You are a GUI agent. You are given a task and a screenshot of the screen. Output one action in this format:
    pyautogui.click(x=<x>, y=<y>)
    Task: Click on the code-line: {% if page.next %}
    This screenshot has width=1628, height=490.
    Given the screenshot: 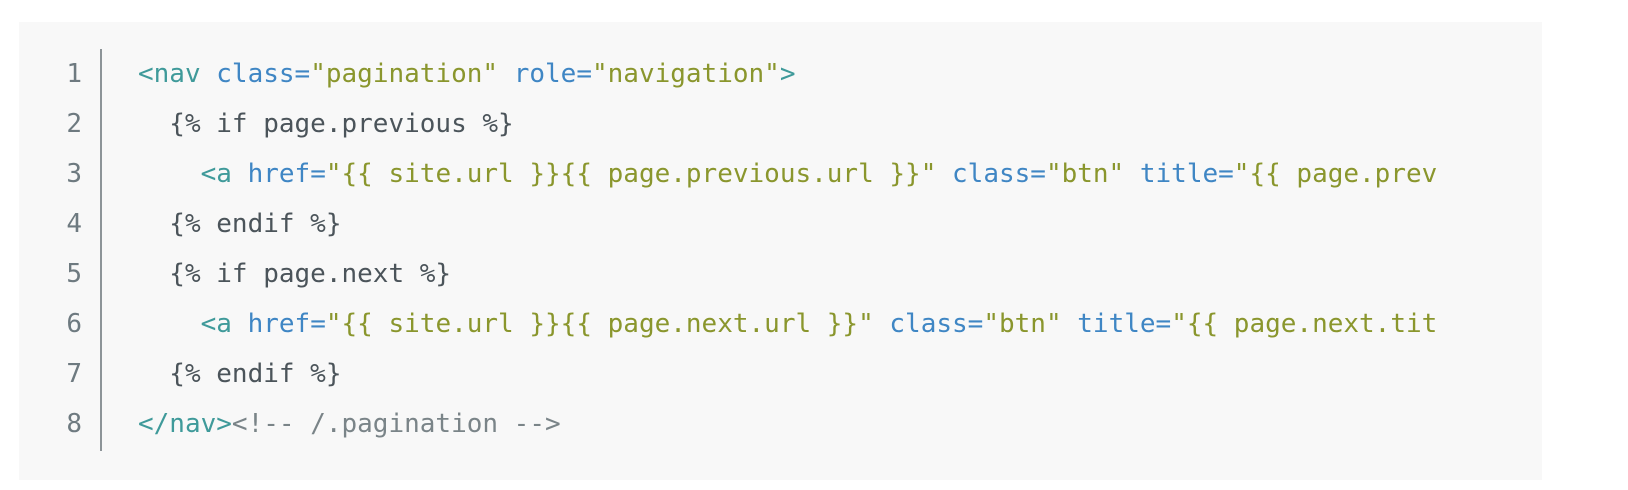 What is the action you would take?
    pyautogui.click(x=840, y=274)
    